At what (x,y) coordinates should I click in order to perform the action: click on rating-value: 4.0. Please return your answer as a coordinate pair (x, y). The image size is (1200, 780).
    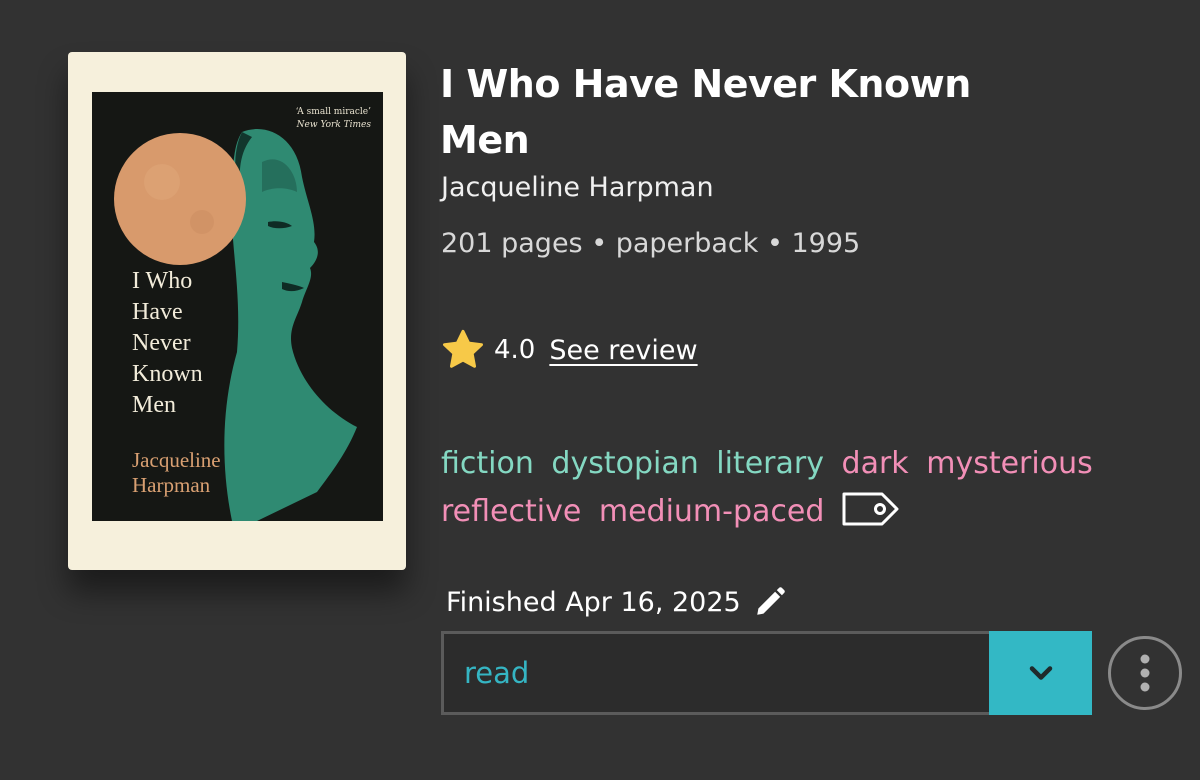
    Looking at the image, I should click on (515, 350).